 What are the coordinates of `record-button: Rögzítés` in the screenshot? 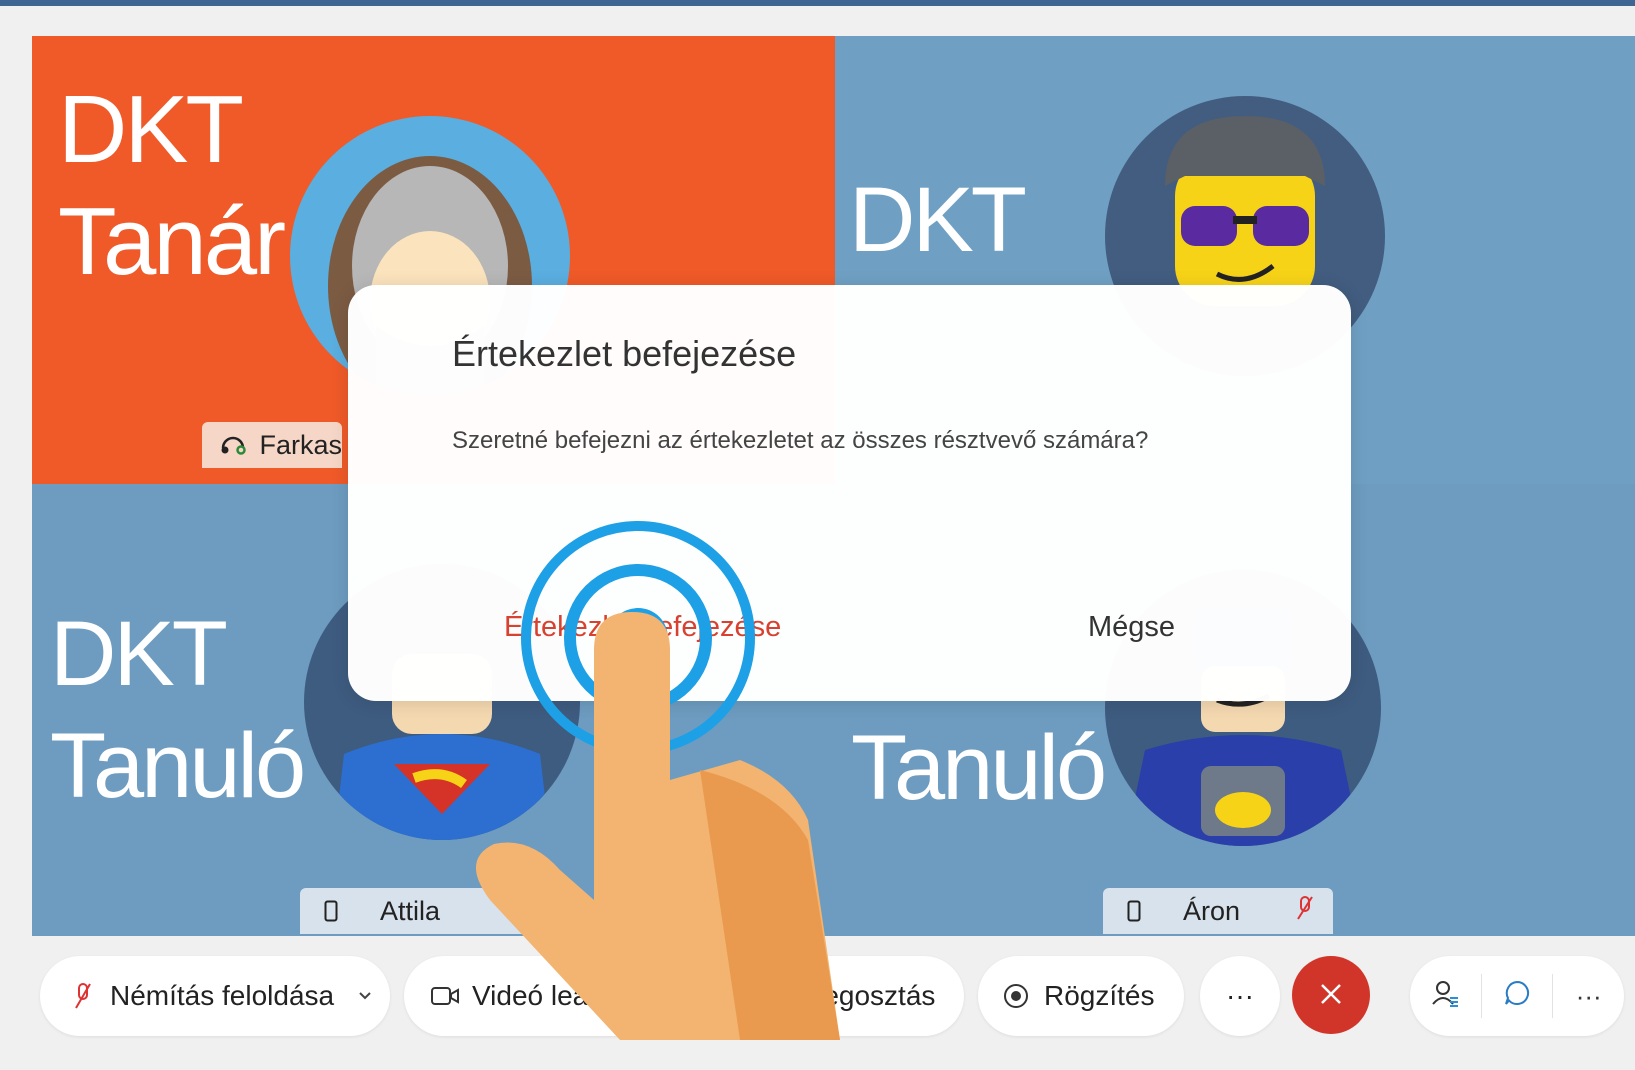 It's located at (1081, 996).